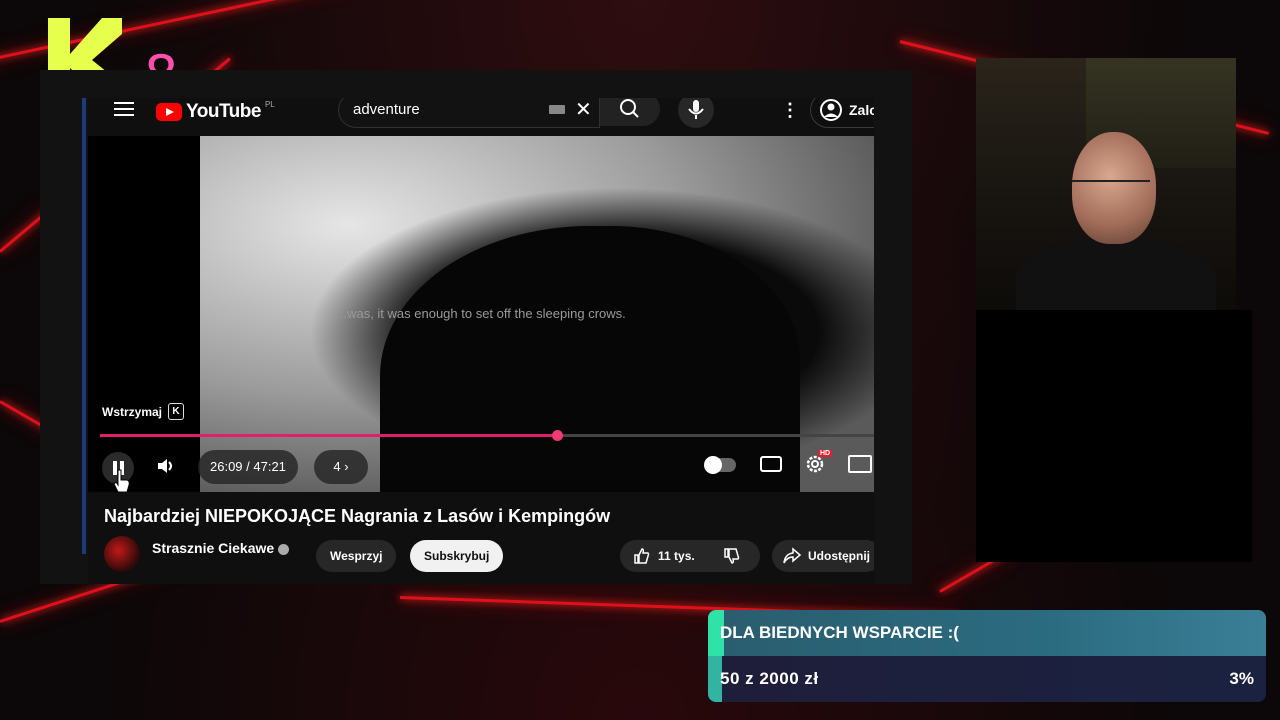 The height and width of the screenshot is (720, 1280). I want to click on channel-name: Strasznie Ciekawe, so click(221, 548).